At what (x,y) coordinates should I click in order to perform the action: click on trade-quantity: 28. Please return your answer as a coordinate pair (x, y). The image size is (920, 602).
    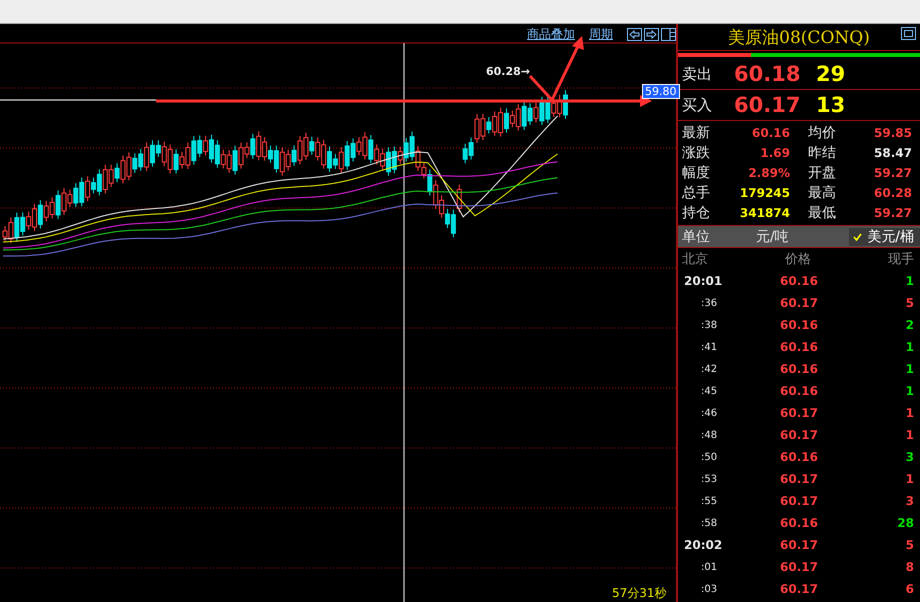
    Looking at the image, I should click on (905, 523).